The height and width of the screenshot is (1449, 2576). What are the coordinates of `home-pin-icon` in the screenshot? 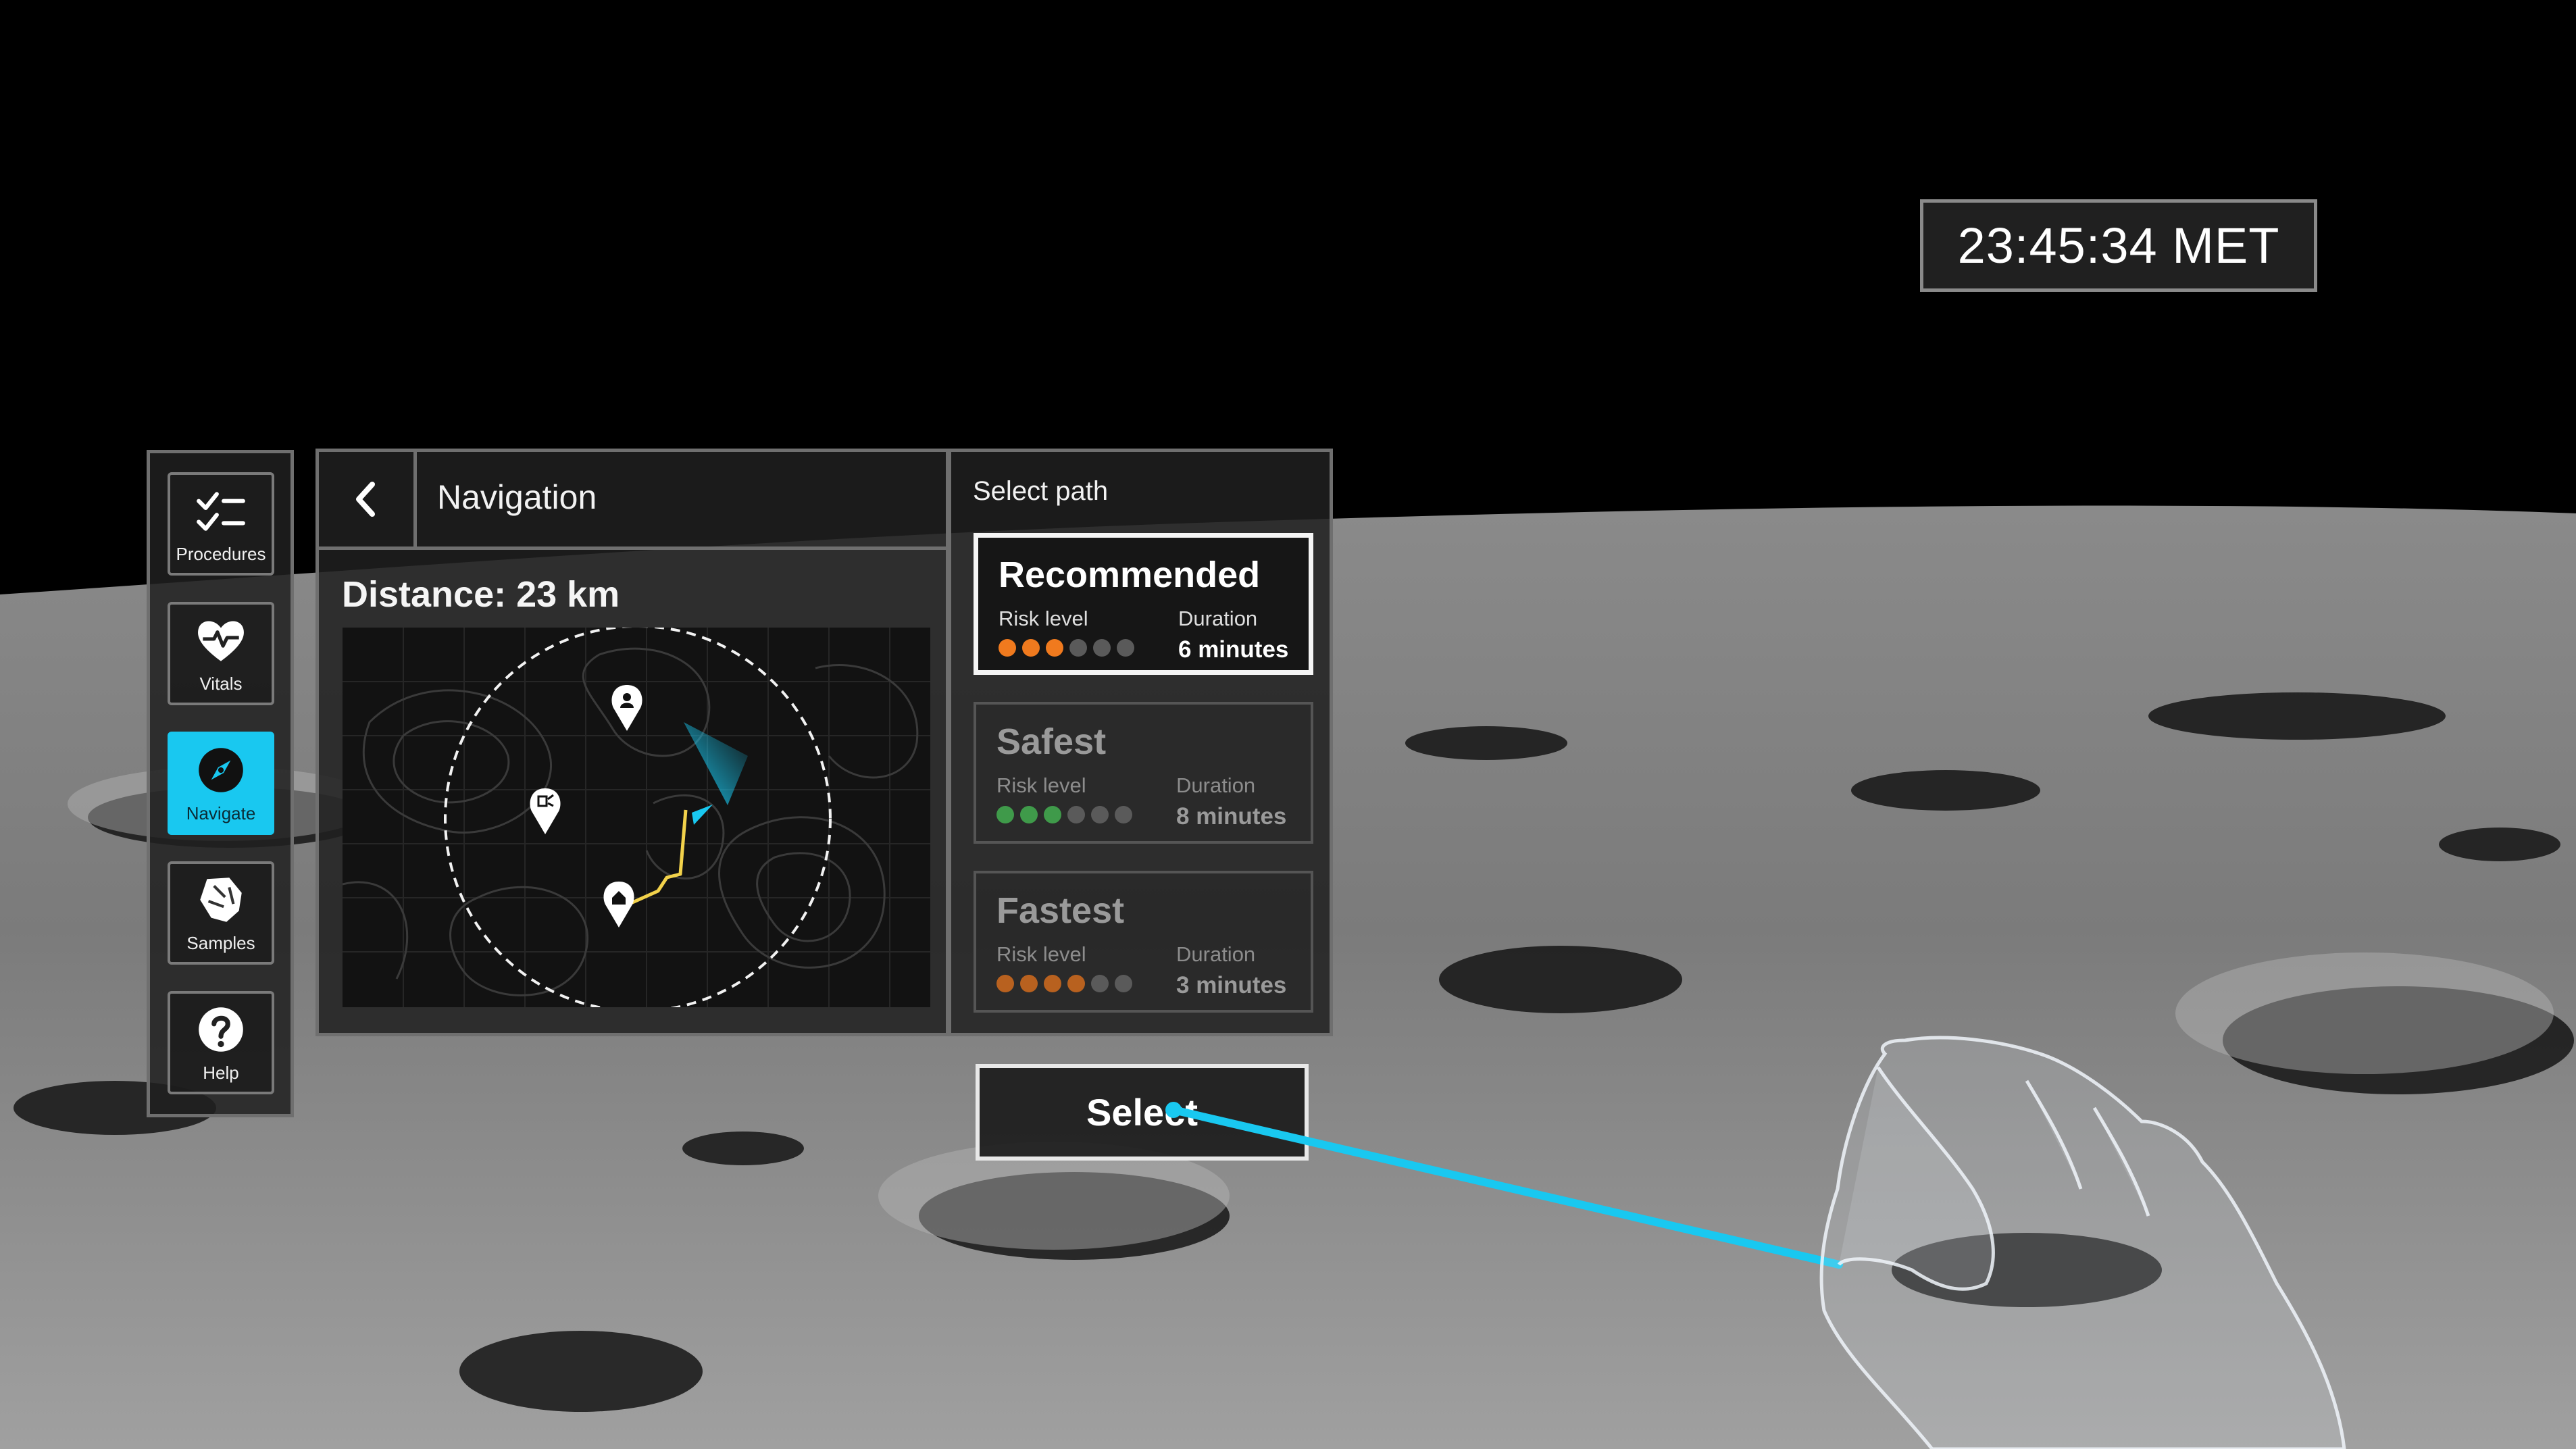 It's located at (618, 904).